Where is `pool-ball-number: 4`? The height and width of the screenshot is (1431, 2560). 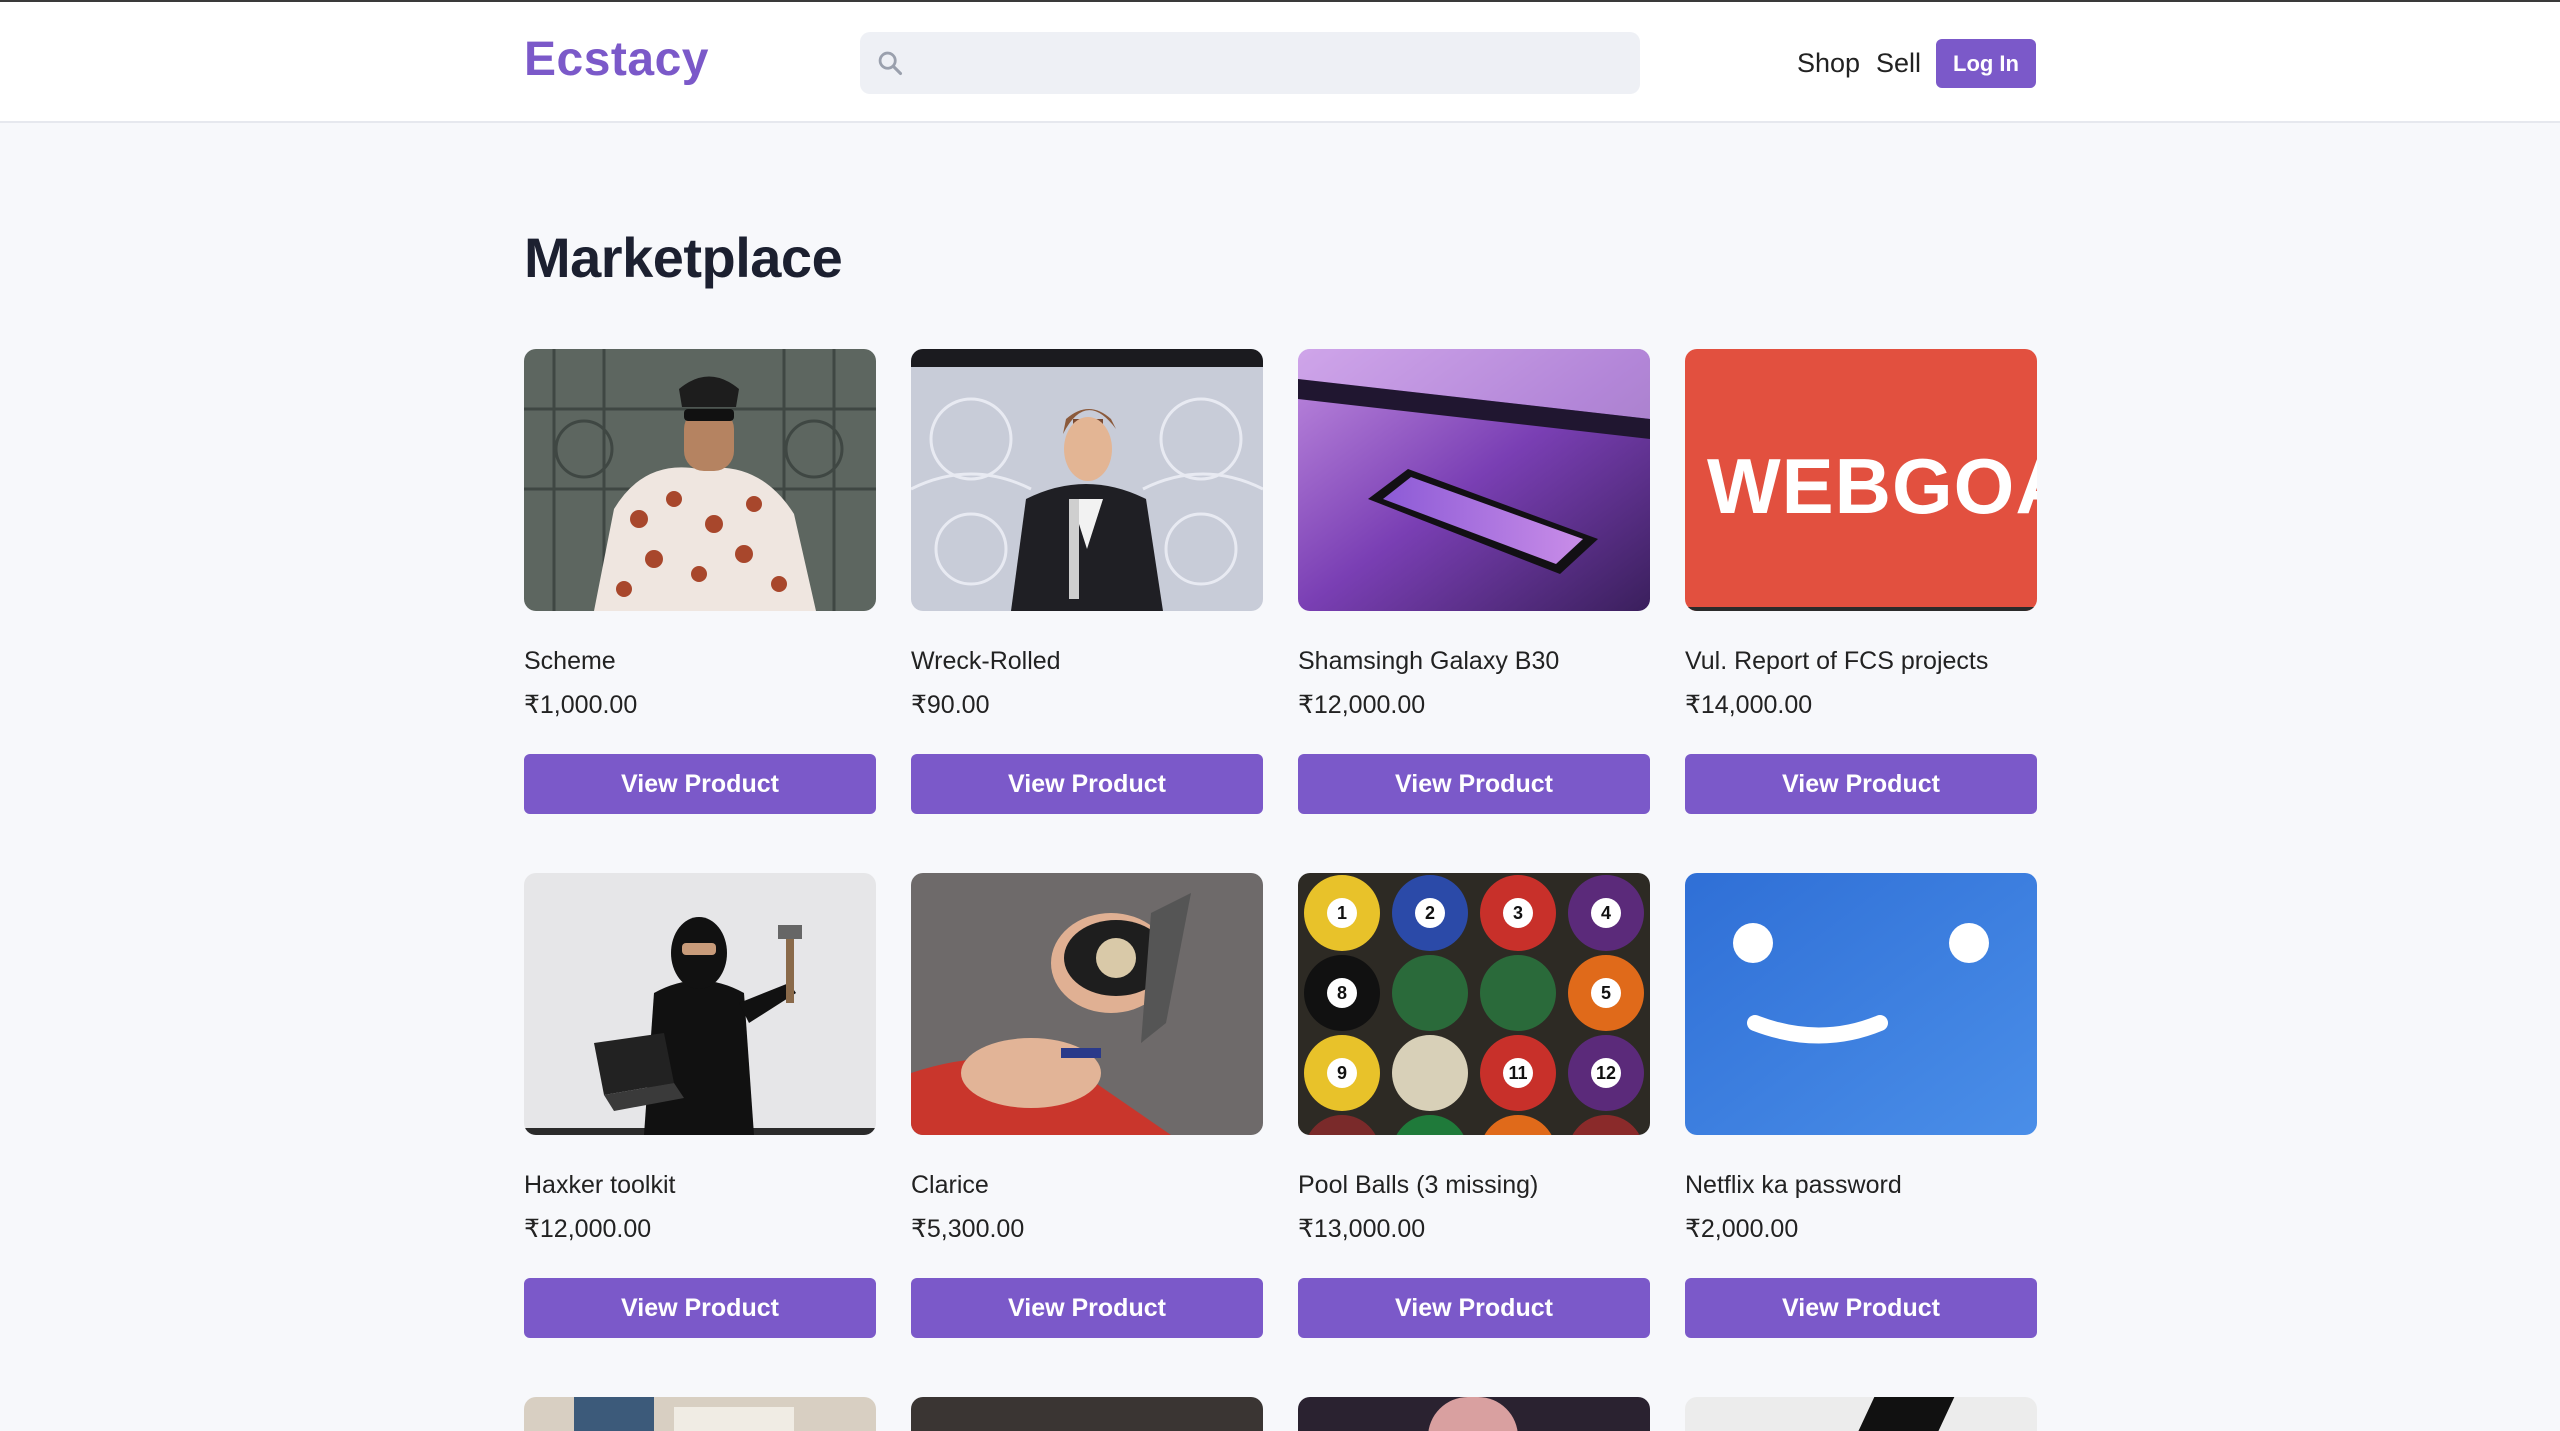
pool-ball-number: 4 is located at coordinates (1606, 913).